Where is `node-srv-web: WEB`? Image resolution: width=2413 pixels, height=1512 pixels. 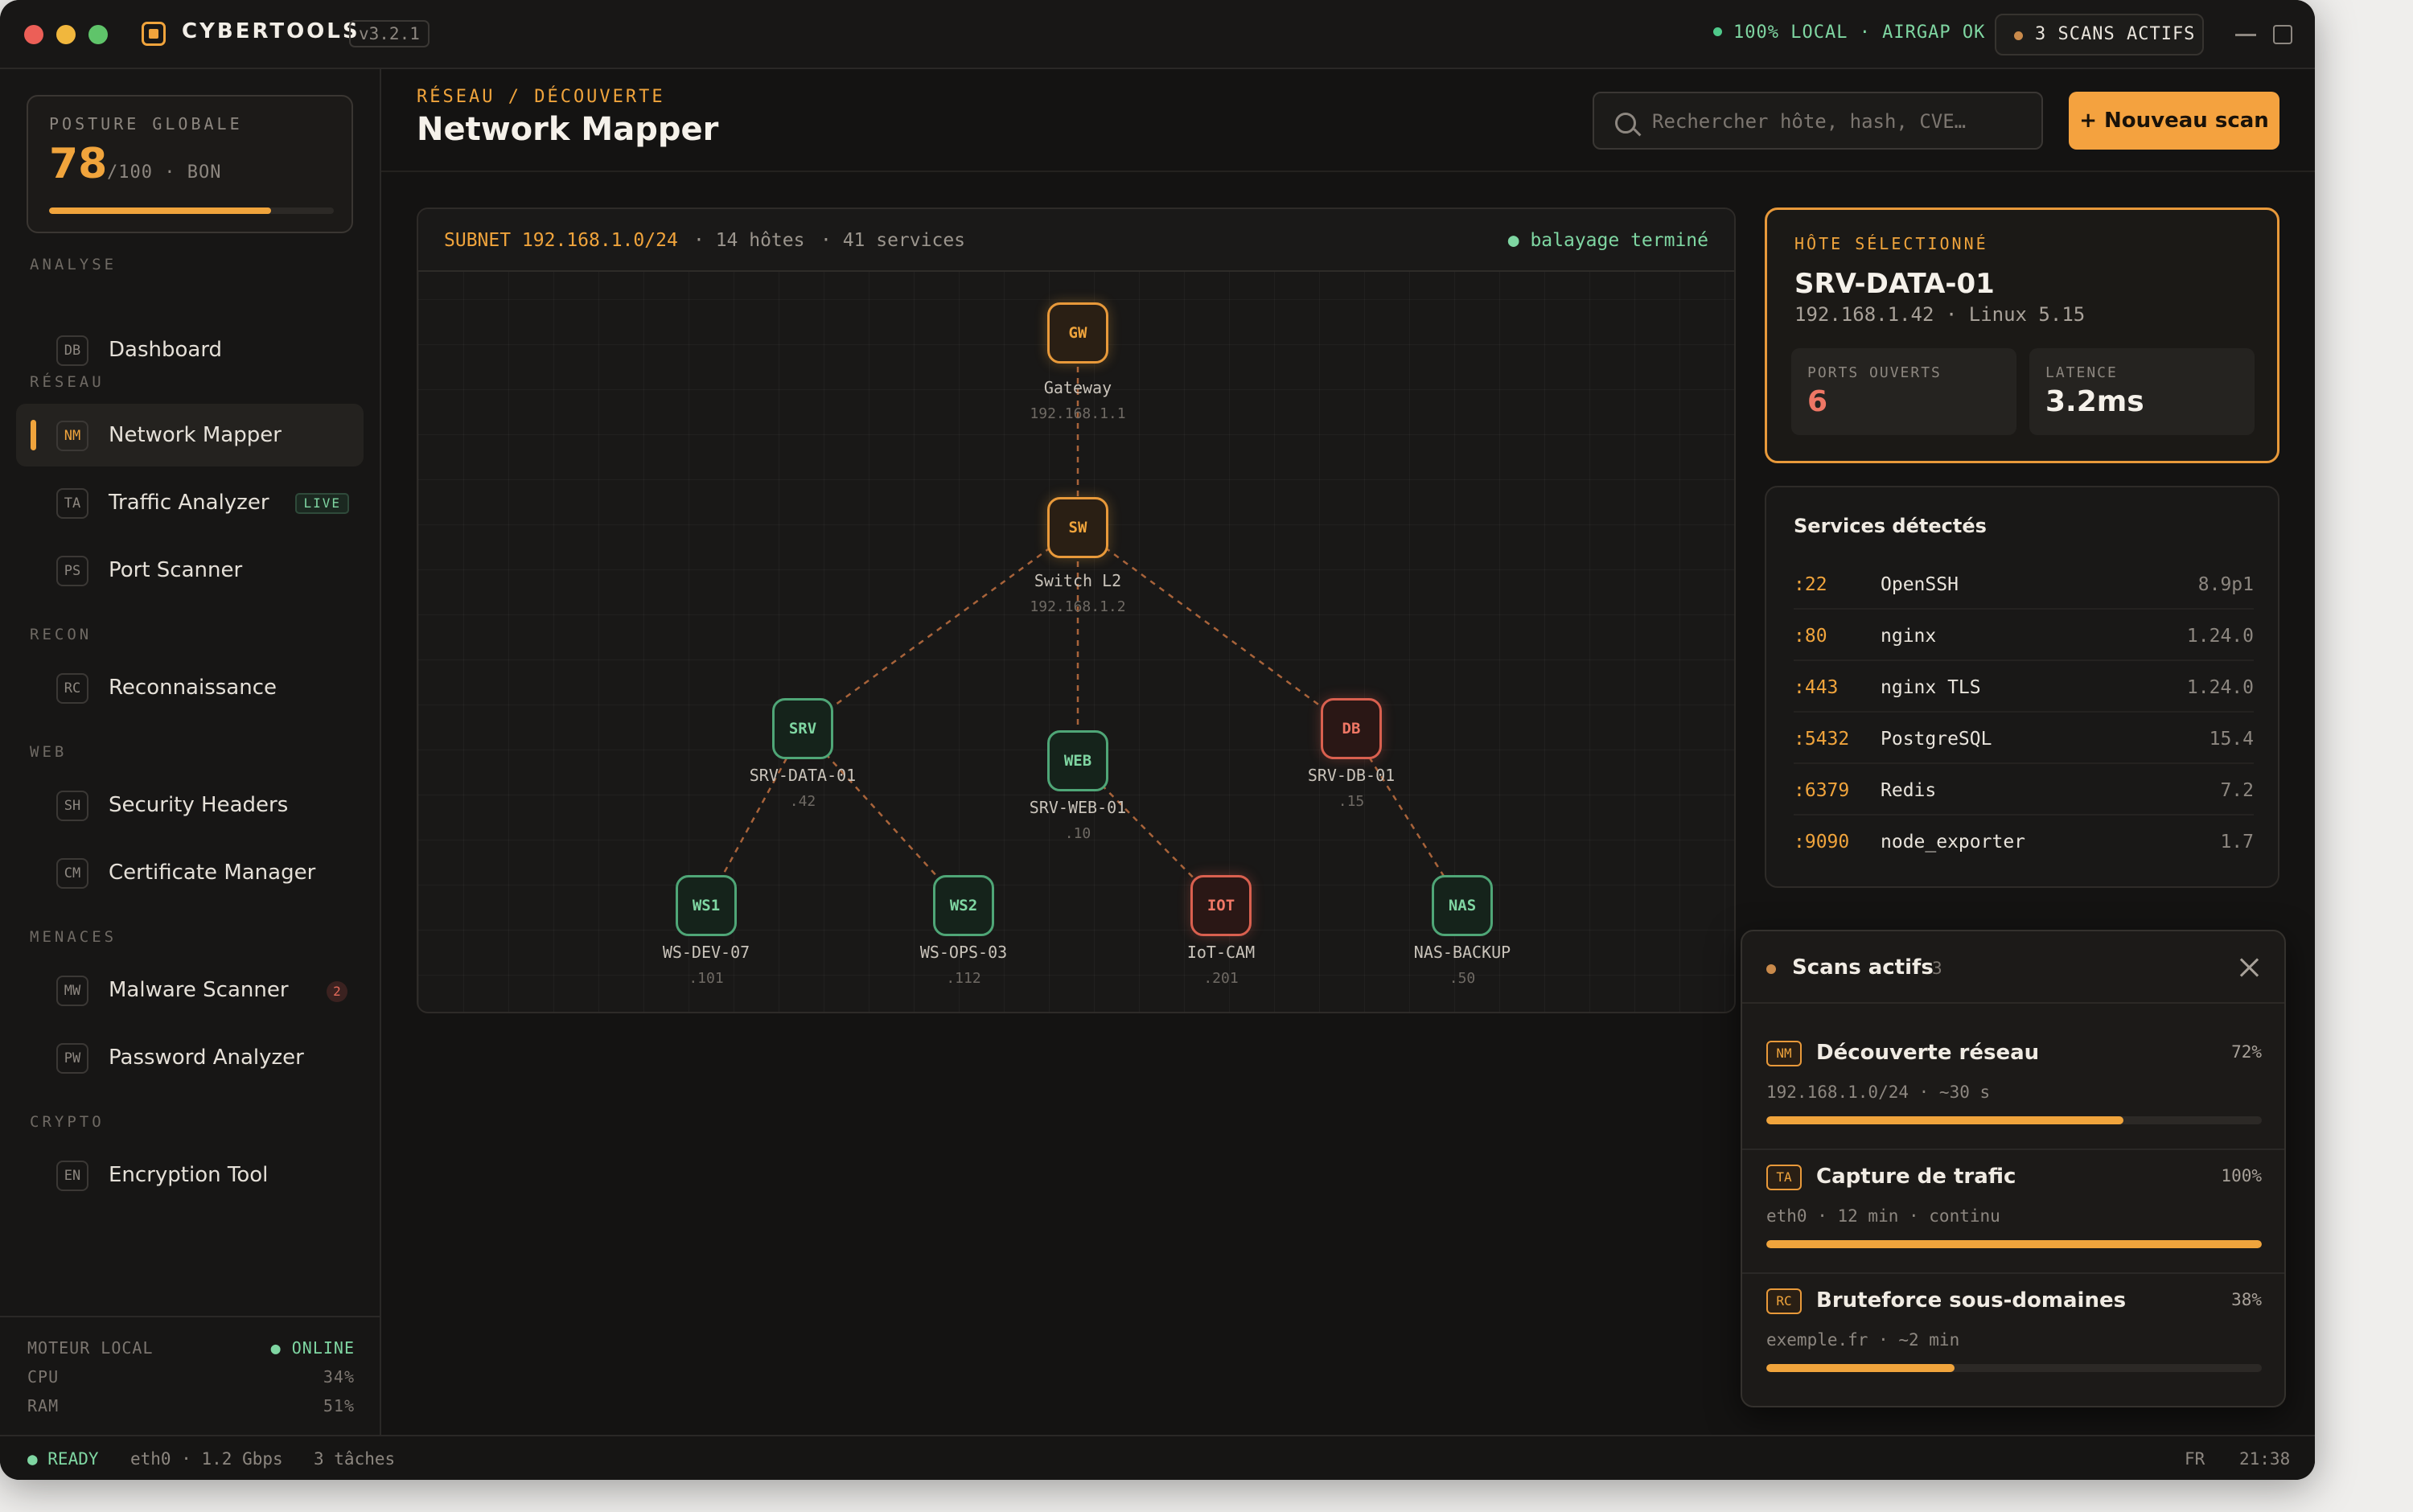 node-srv-web: WEB is located at coordinates (1077, 761).